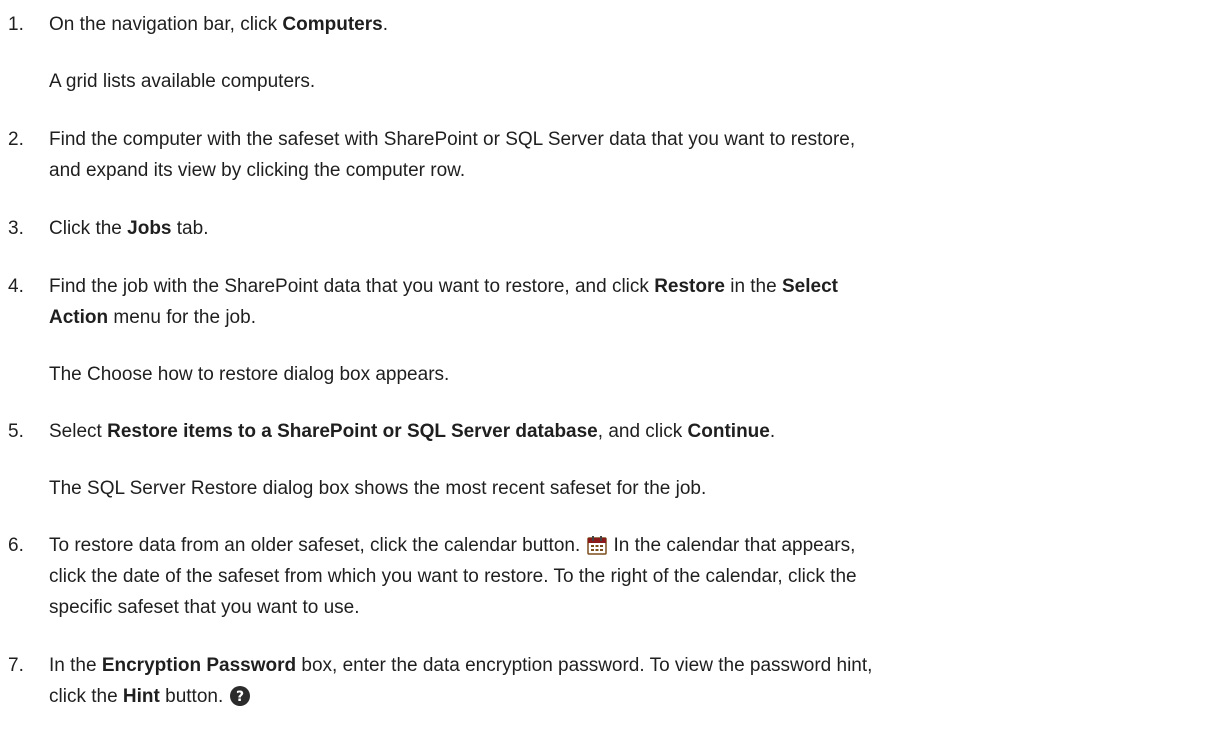 The width and height of the screenshot is (1220, 742). Describe the element at coordinates (728, 431) in the screenshot. I see `ui-term-continue: Continue` at that location.